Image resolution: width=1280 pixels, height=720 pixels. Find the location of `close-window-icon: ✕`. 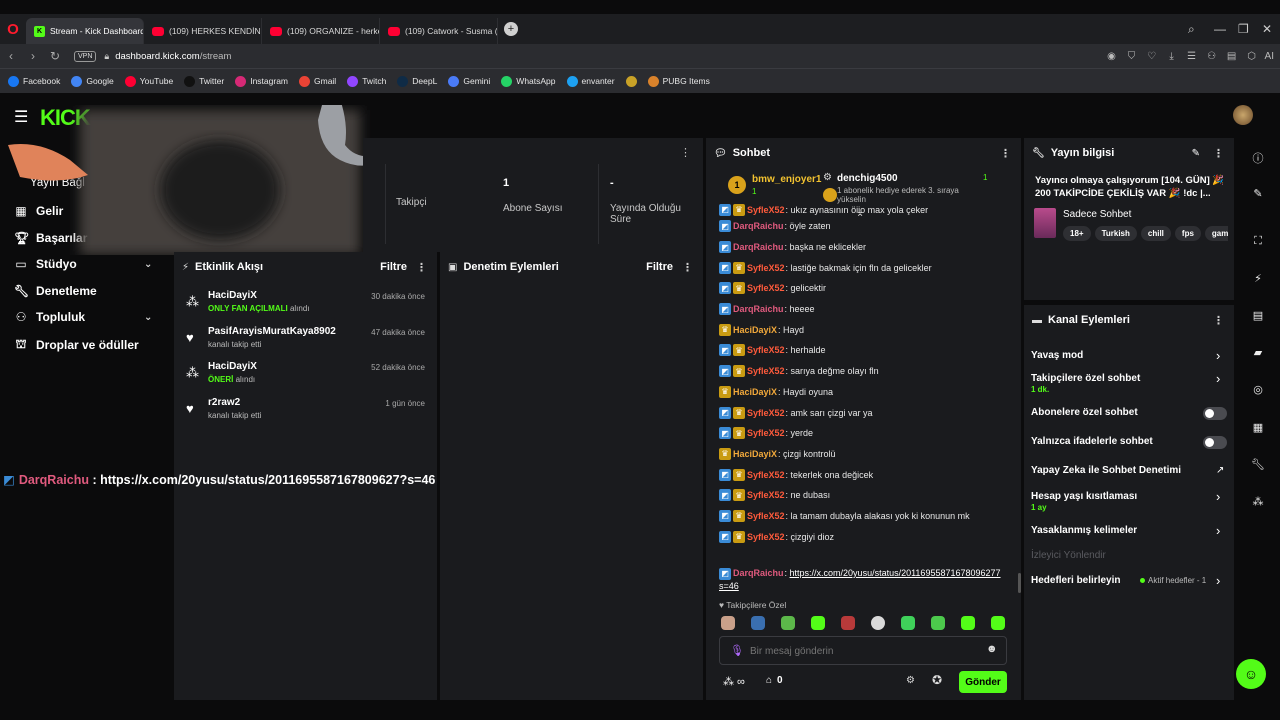

close-window-icon: ✕ is located at coordinates (1267, 29).